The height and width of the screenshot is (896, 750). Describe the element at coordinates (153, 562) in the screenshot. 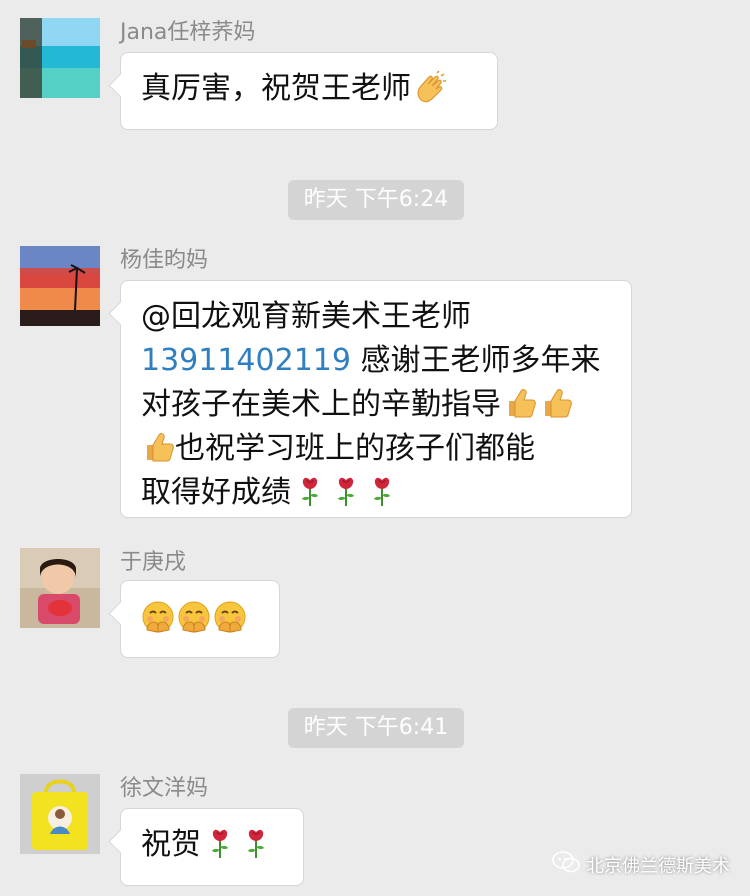

I see `sender-name: 于庚戌` at that location.